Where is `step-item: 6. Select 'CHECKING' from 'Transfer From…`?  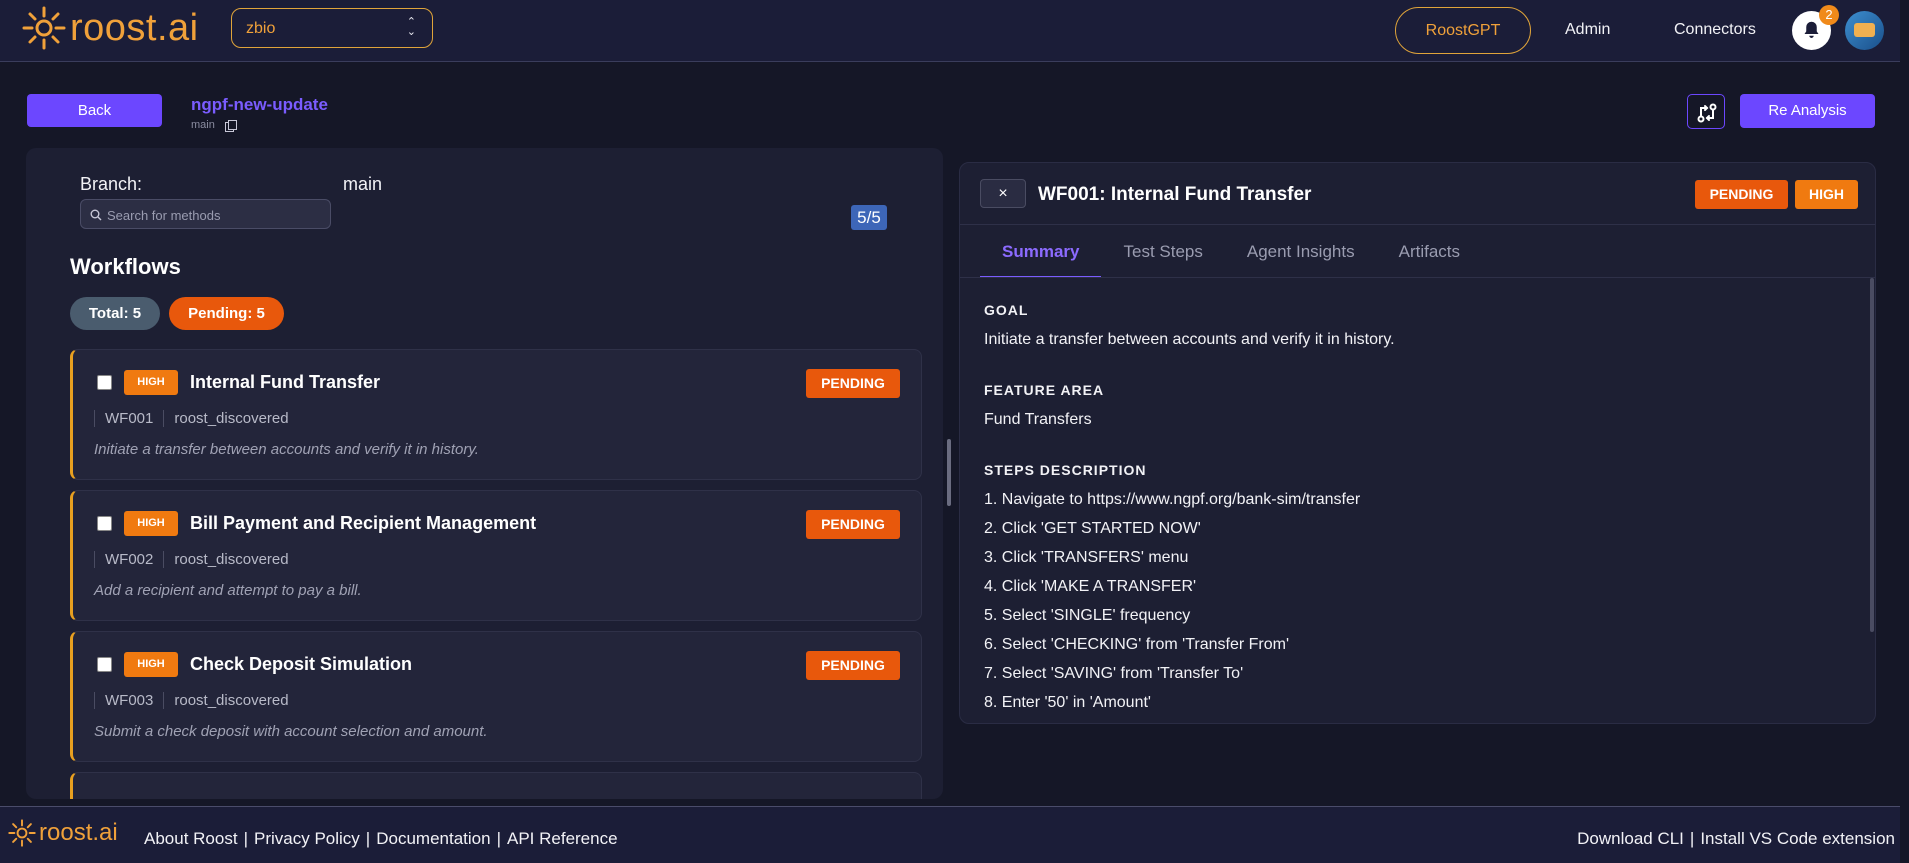 step-item: 6. Select 'CHECKING' from 'Transfer From… is located at coordinates (1137, 644).